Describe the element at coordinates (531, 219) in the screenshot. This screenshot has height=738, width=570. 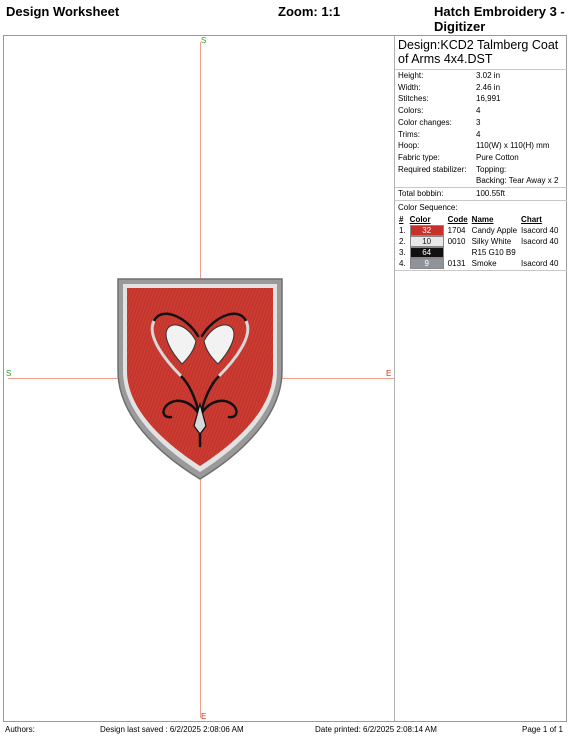
I see `col-chart: Chart` at that location.